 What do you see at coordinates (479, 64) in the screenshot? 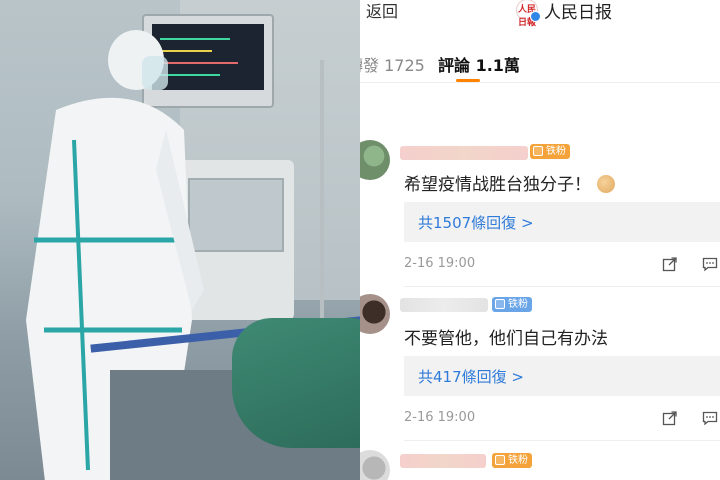
I see `tab-comments: 評論 1.1萬` at bounding box center [479, 64].